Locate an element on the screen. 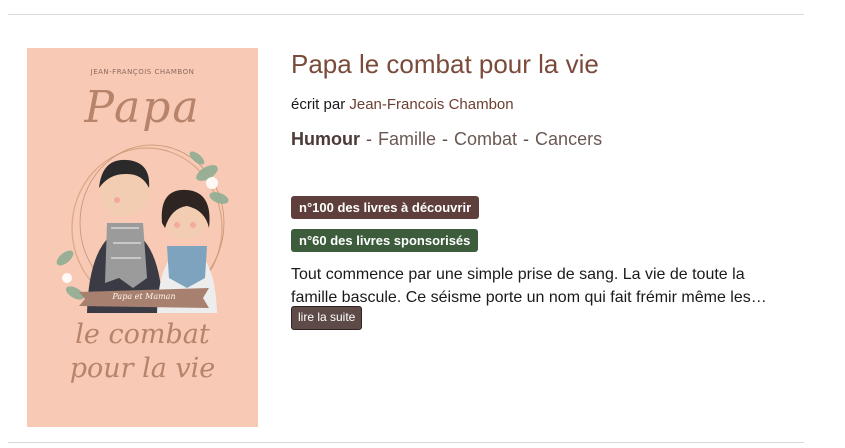 The image size is (845, 448). genre-famille: Famille is located at coordinates (407, 139).